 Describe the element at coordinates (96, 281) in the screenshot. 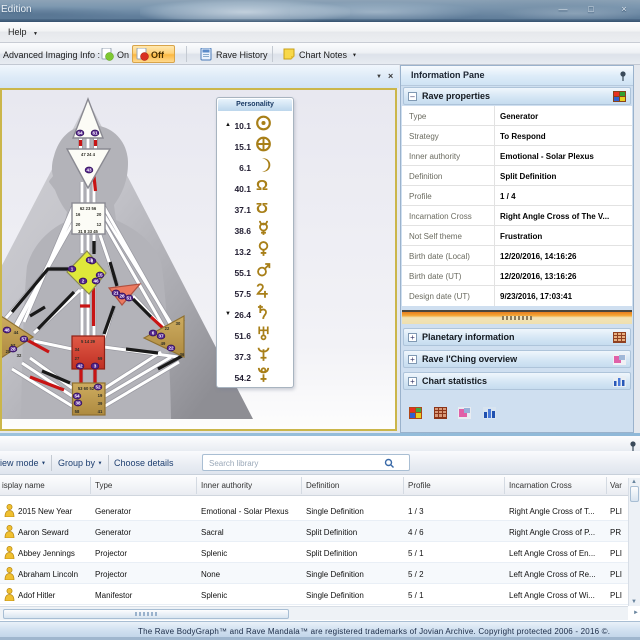

I see `svg-text: 46` at that location.